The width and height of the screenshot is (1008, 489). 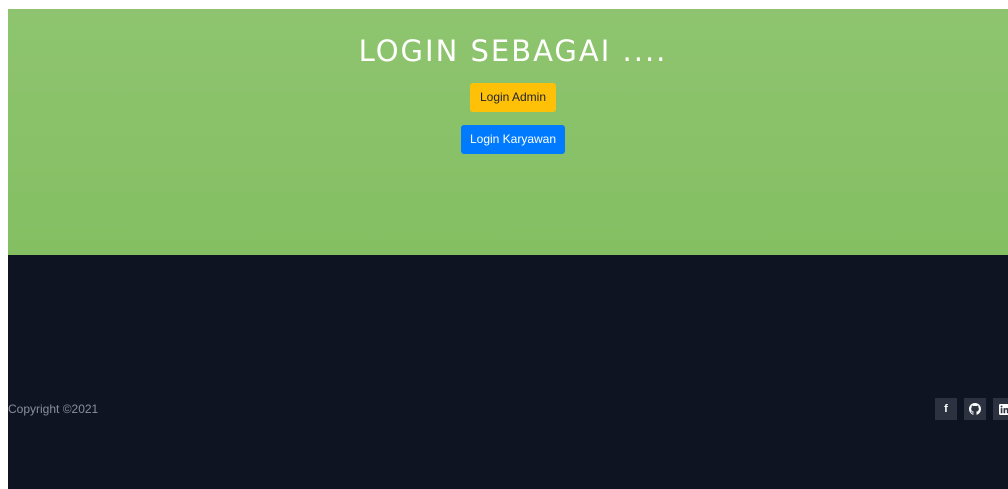 What do you see at coordinates (513, 139) in the screenshot?
I see `login-karyawan-button: Login Karyawan` at bounding box center [513, 139].